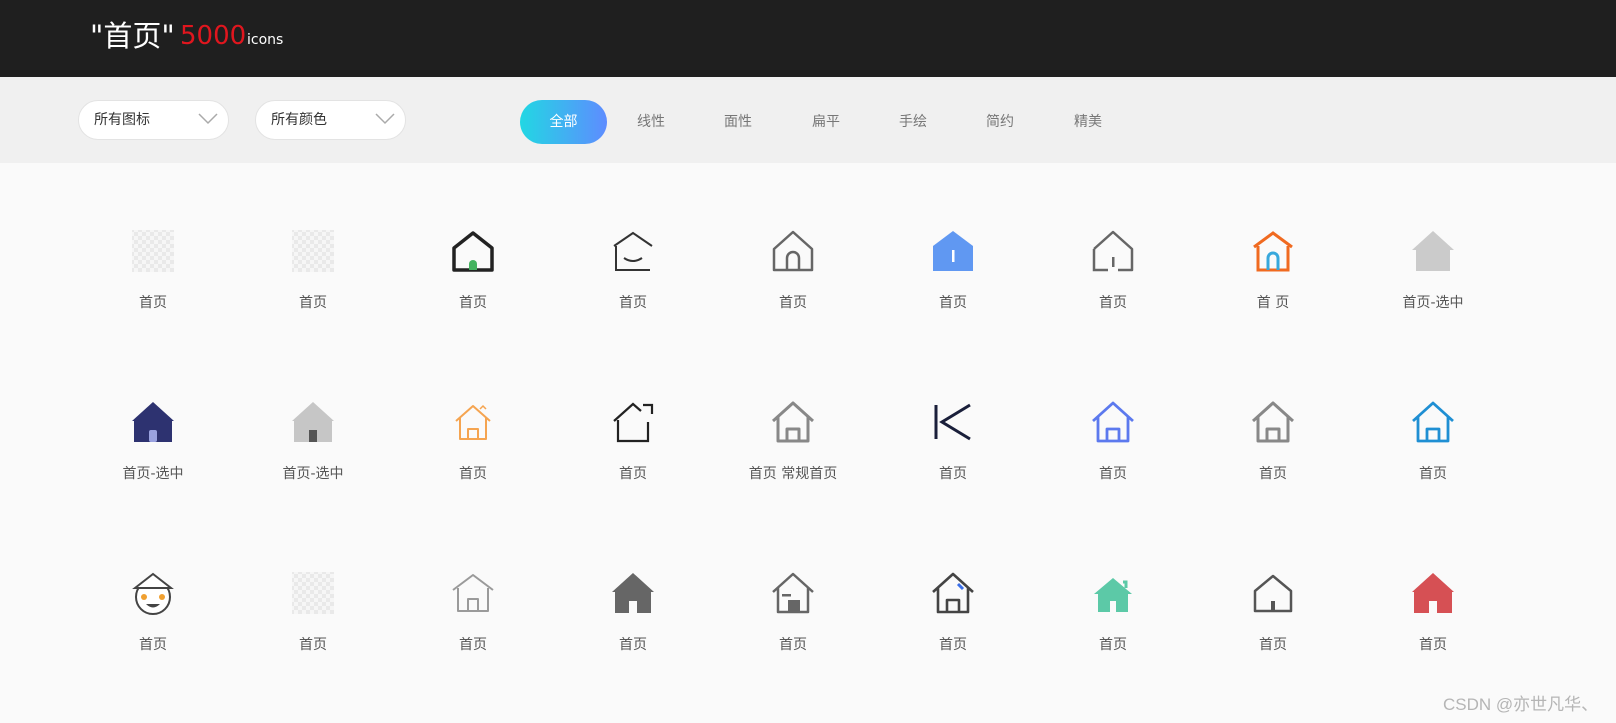 The height and width of the screenshot is (723, 1616). What do you see at coordinates (1273, 593) in the screenshot?
I see `house-outline-small-icon` at bounding box center [1273, 593].